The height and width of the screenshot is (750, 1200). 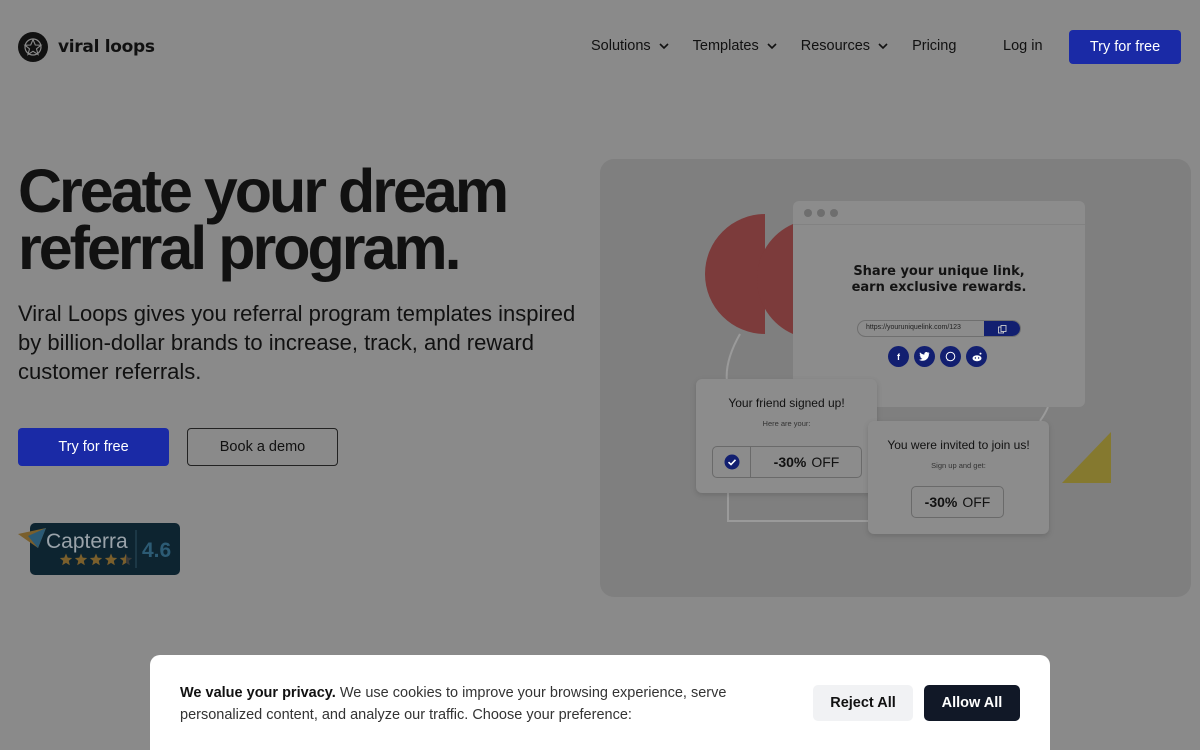 I want to click on book-demo-button: Book a demo, so click(x=262, y=447).